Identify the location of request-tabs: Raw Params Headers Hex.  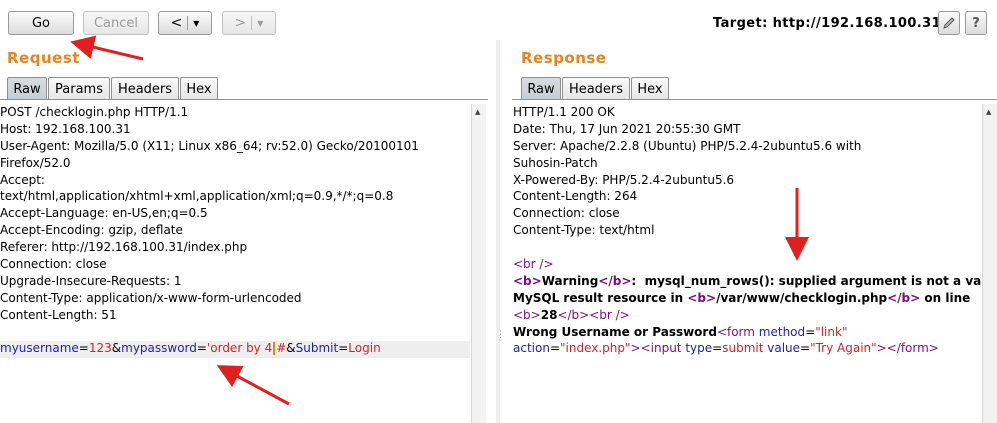
(113, 88).